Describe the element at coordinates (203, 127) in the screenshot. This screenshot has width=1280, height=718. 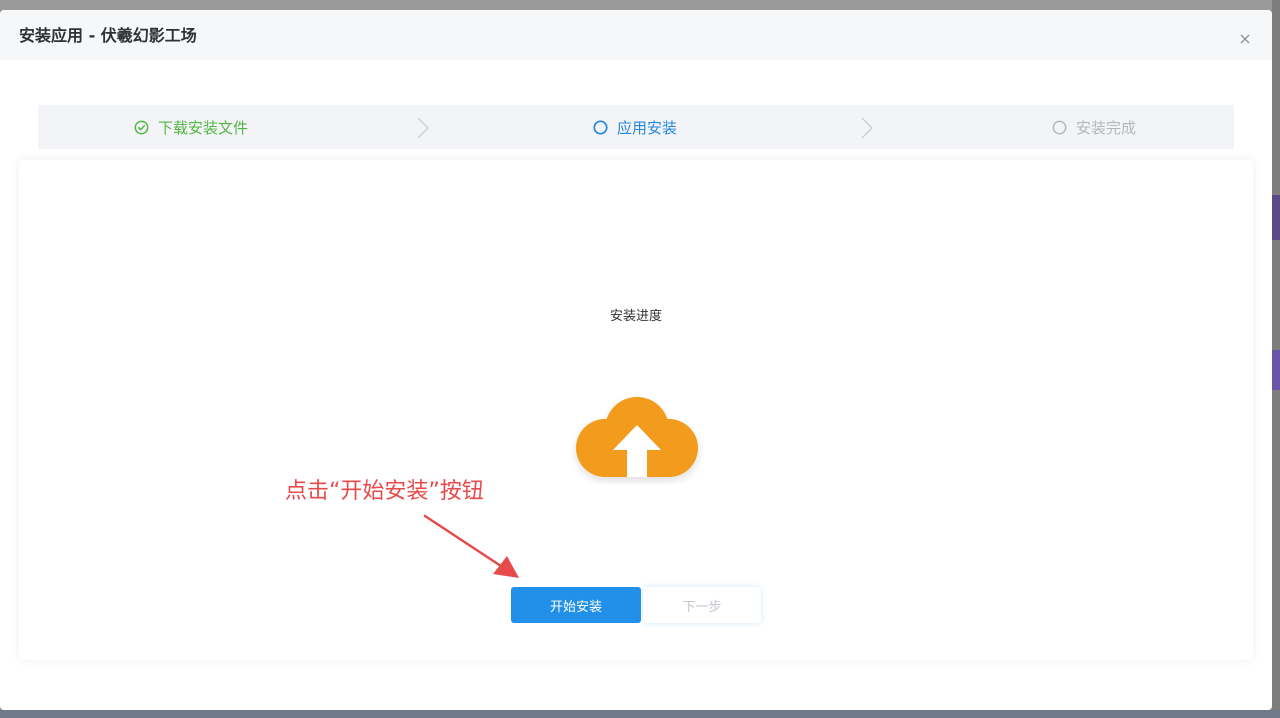
I see `step-label: 下载安装文件` at that location.